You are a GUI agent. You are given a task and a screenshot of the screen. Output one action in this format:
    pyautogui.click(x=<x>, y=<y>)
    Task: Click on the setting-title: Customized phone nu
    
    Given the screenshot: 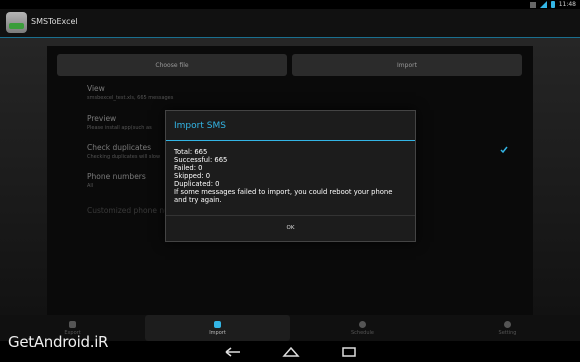 What is the action you would take?
    pyautogui.click(x=128, y=210)
    